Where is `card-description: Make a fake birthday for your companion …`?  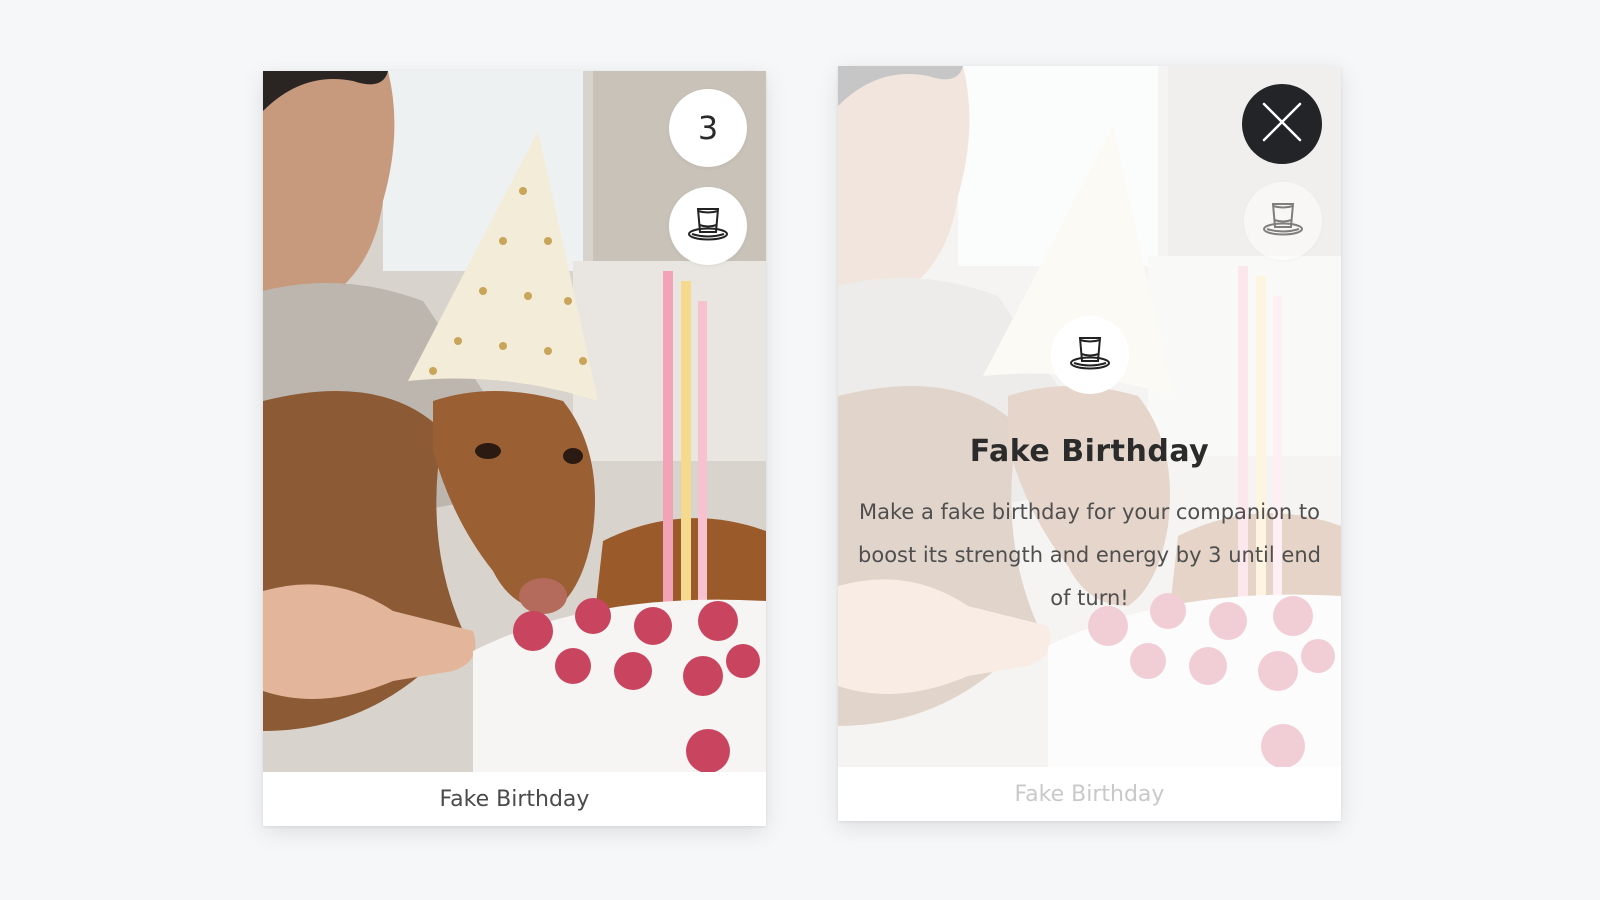
card-description: Make a fake birthday for your companion … is located at coordinates (1089, 555).